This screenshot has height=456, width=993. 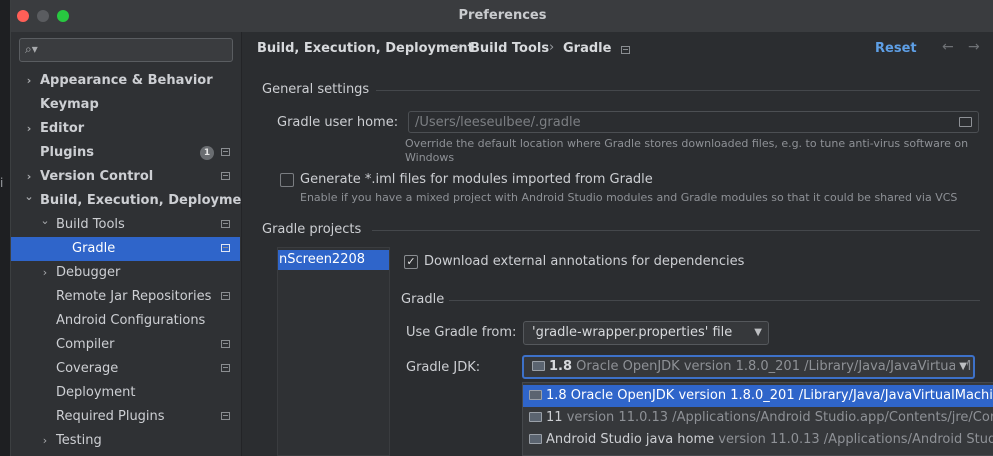 I want to click on sidebar-item-appearance-behavior: › Appearance & Behavior, so click(x=125, y=81).